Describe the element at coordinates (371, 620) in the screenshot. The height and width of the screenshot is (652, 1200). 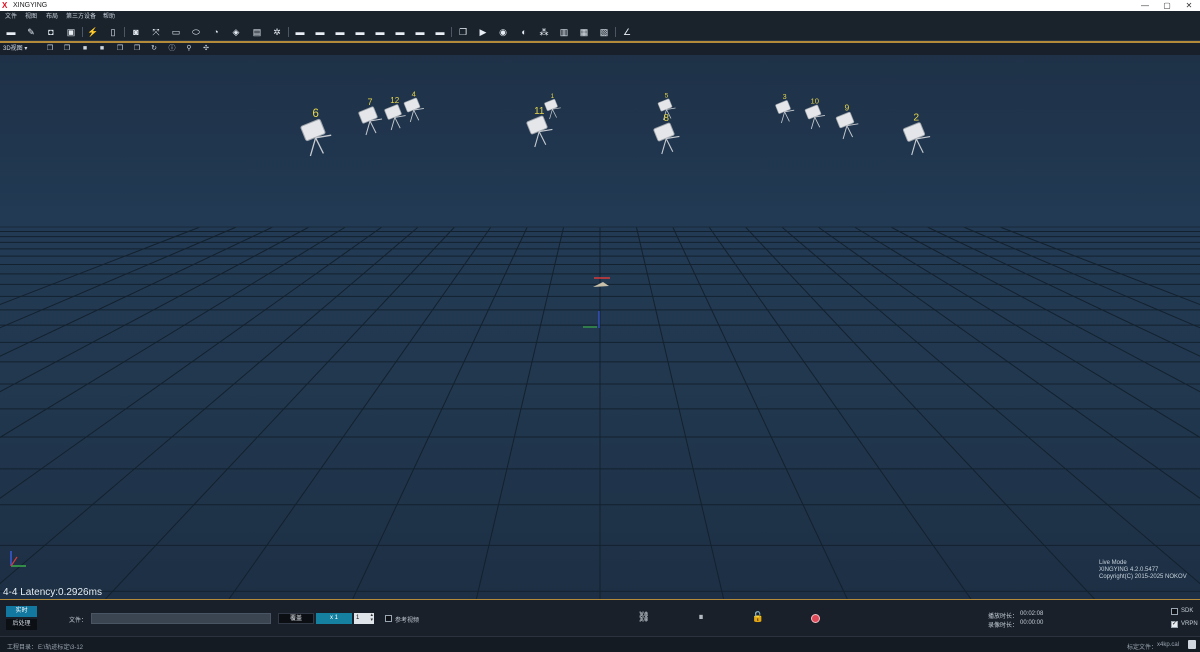
I see `stepper-down-icon: ▾` at that location.